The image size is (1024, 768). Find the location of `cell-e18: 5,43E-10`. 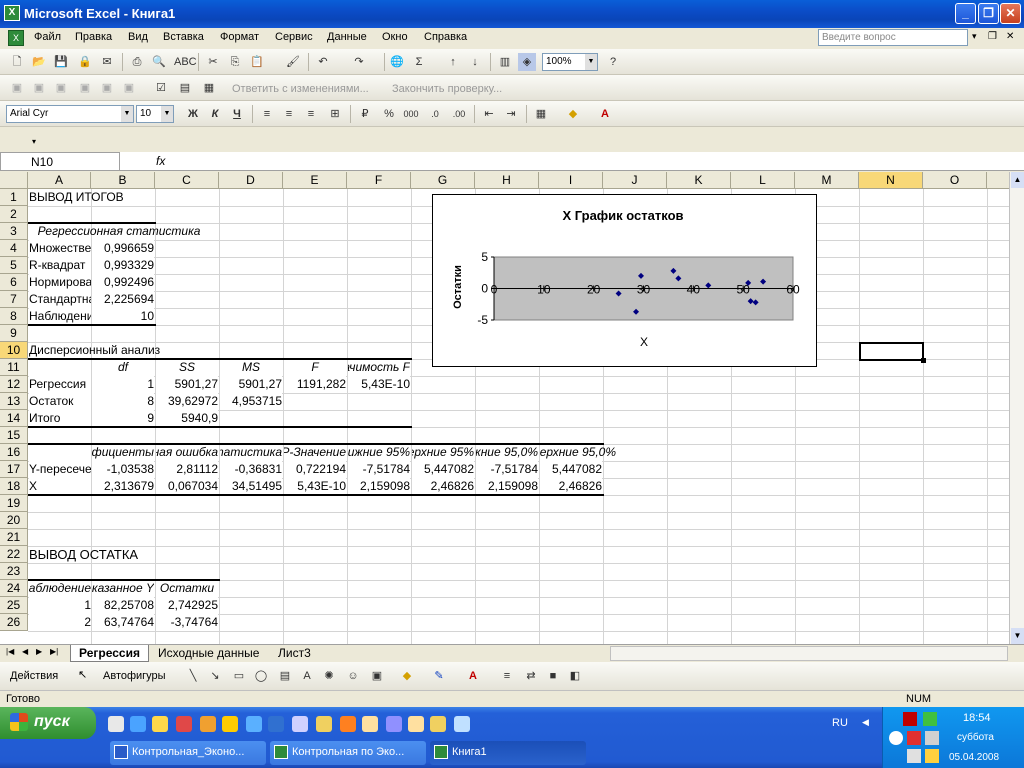

cell-e18: 5,43E-10 is located at coordinates (315, 486).